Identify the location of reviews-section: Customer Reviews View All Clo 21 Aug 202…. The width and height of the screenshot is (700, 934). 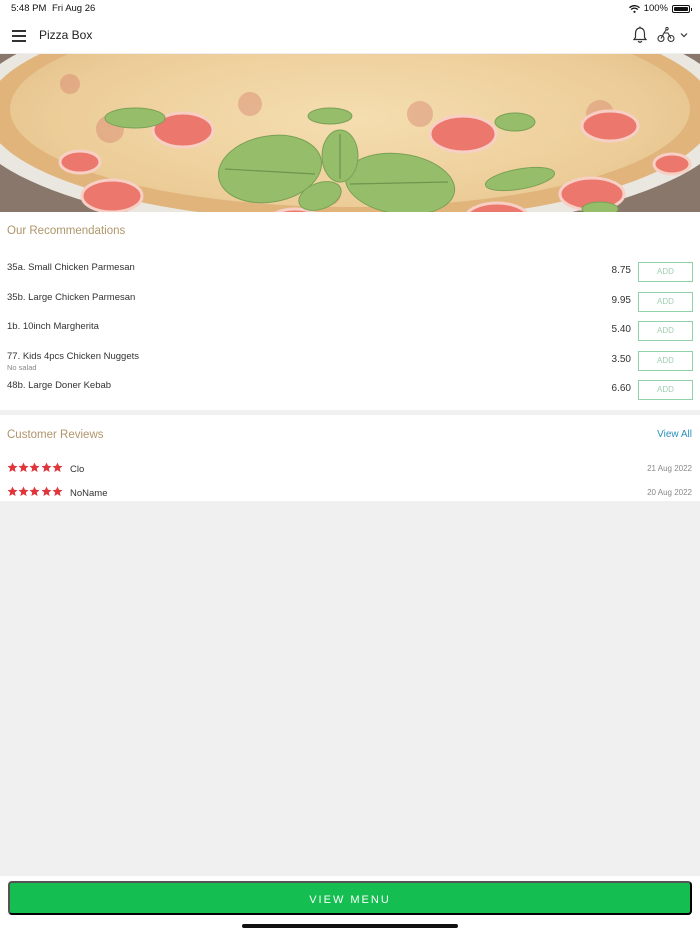
(350, 458).